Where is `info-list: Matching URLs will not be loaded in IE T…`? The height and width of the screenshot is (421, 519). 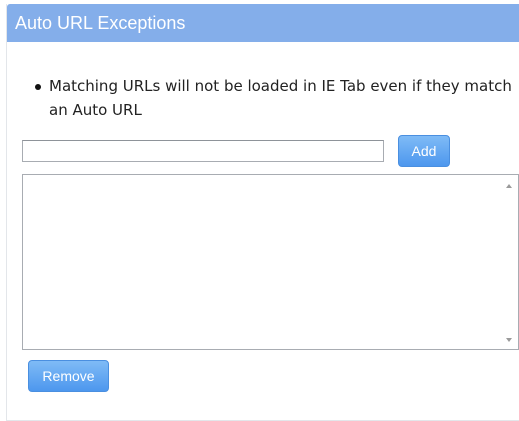 info-list: Matching URLs will not be loaded in IE T… is located at coordinates (273, 98).